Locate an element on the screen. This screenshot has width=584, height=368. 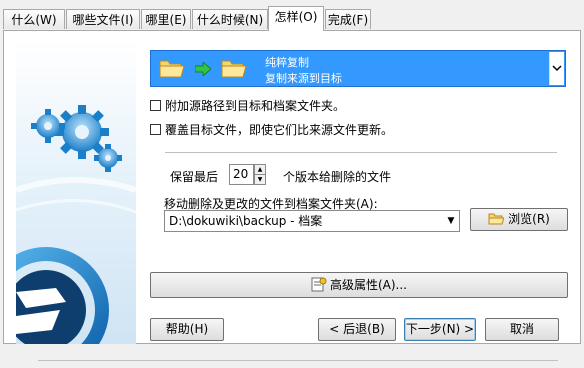
dropdown-caret is located at coordinates (556, 68).